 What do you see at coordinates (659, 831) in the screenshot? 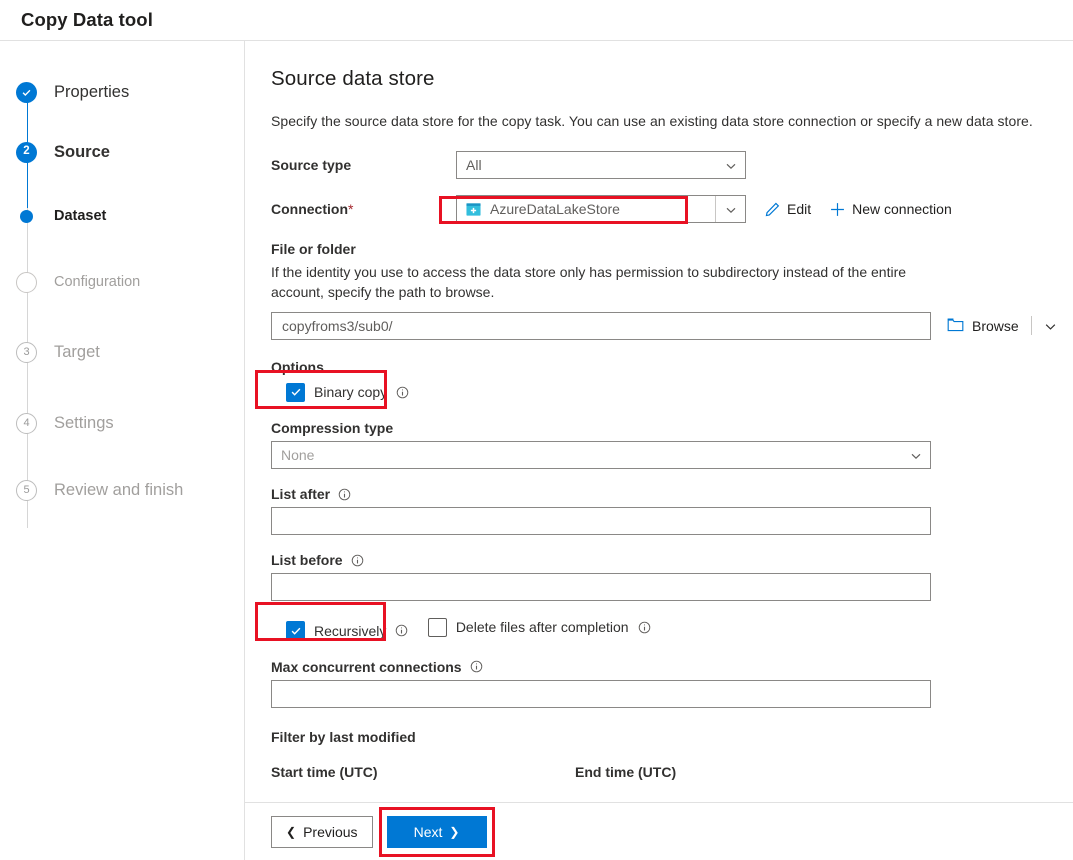
I see `wizard-footer: ❮ Previous Next ❯` at bounding box center [659, 831].